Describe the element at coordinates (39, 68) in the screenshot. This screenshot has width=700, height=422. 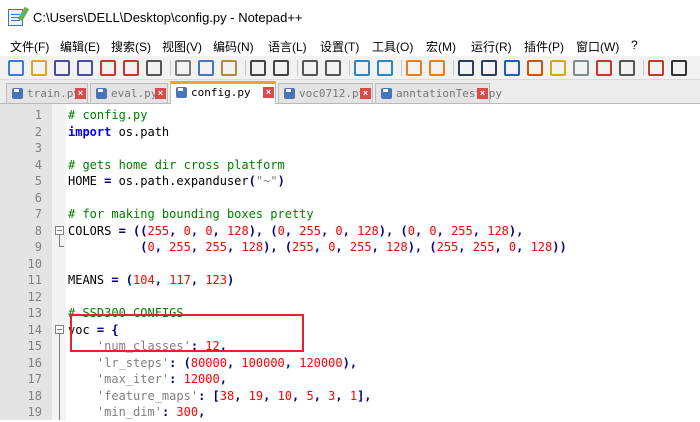
I see `open-file-icon` at that location.